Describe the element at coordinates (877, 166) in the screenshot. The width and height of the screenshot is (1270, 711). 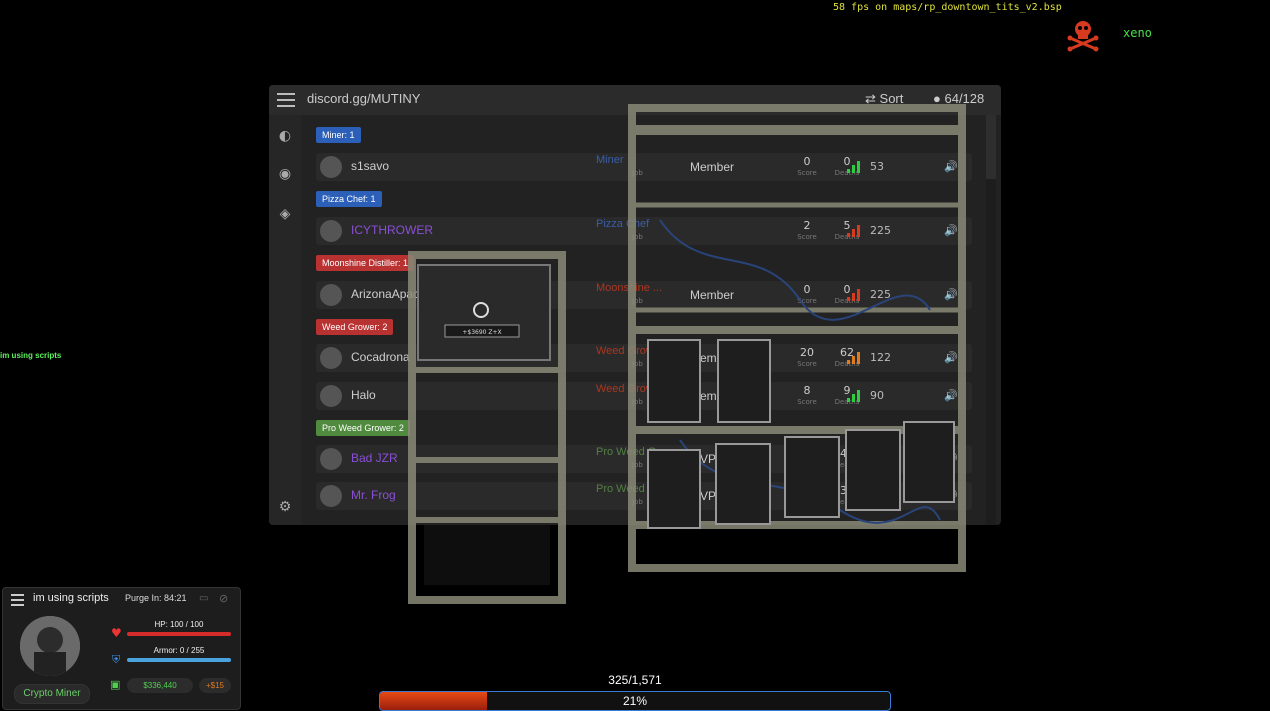
I see `player-ping: 53` at that location.